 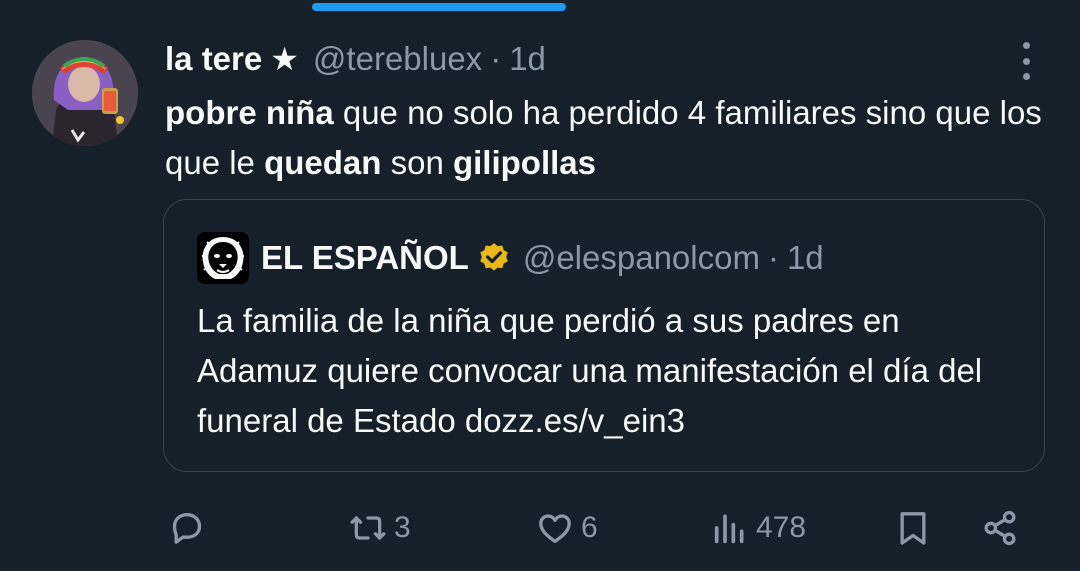 I want to click on share-button, so click(x=1000, y=528).